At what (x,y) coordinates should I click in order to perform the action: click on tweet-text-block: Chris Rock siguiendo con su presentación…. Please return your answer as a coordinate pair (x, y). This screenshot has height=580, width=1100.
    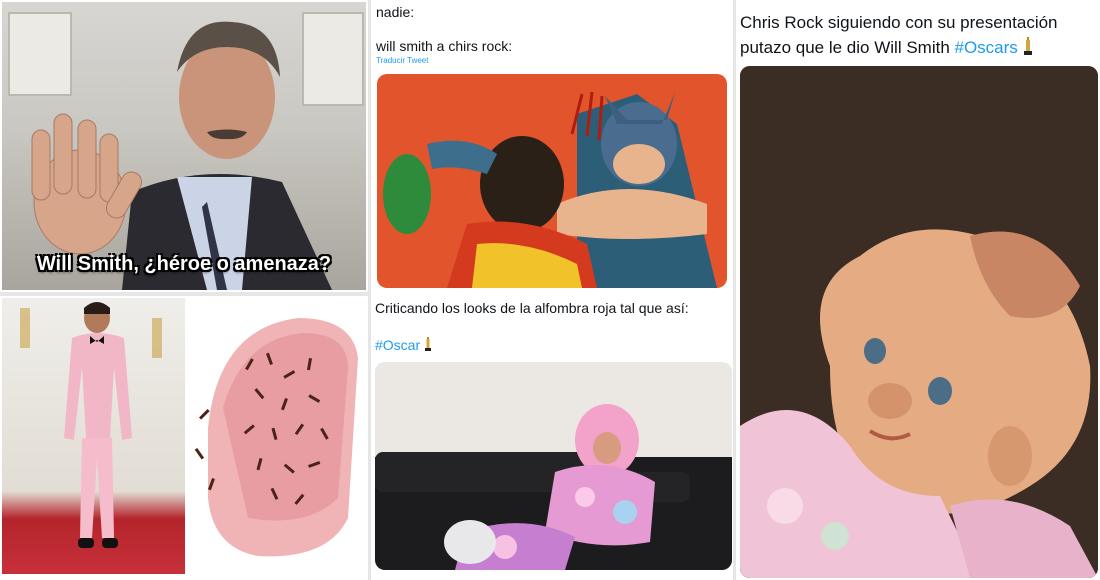
    Looking at the image, I should click on (899, 35).